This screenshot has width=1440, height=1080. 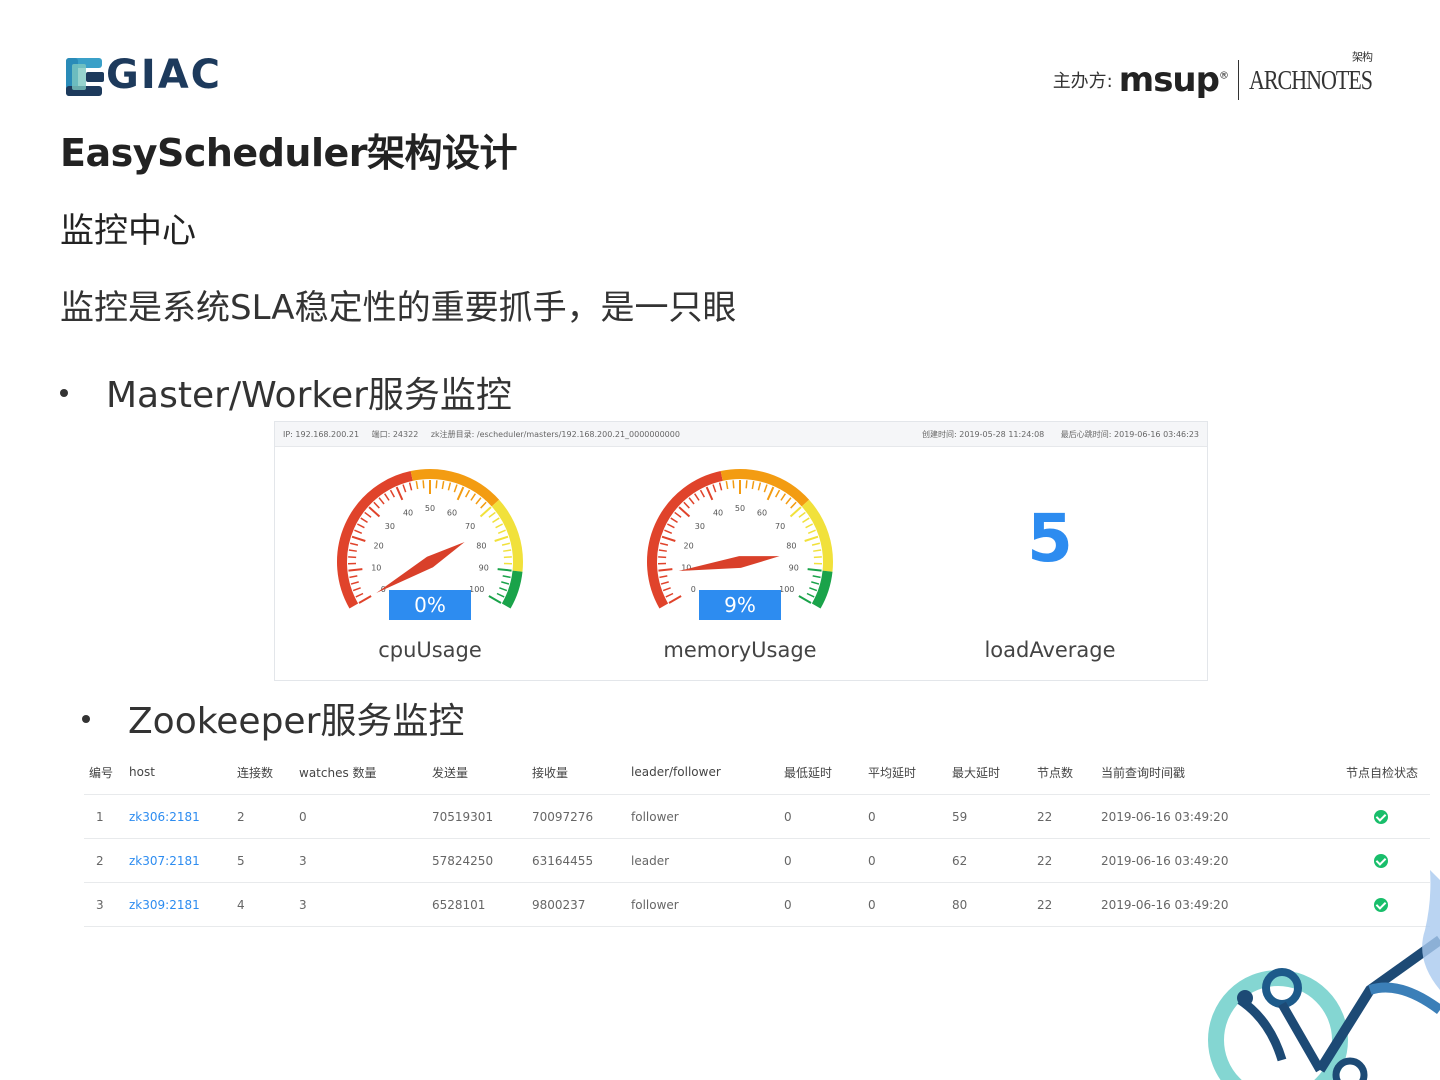 I want to click on gauge-tick-label: 50, so click(x=430, y=508).